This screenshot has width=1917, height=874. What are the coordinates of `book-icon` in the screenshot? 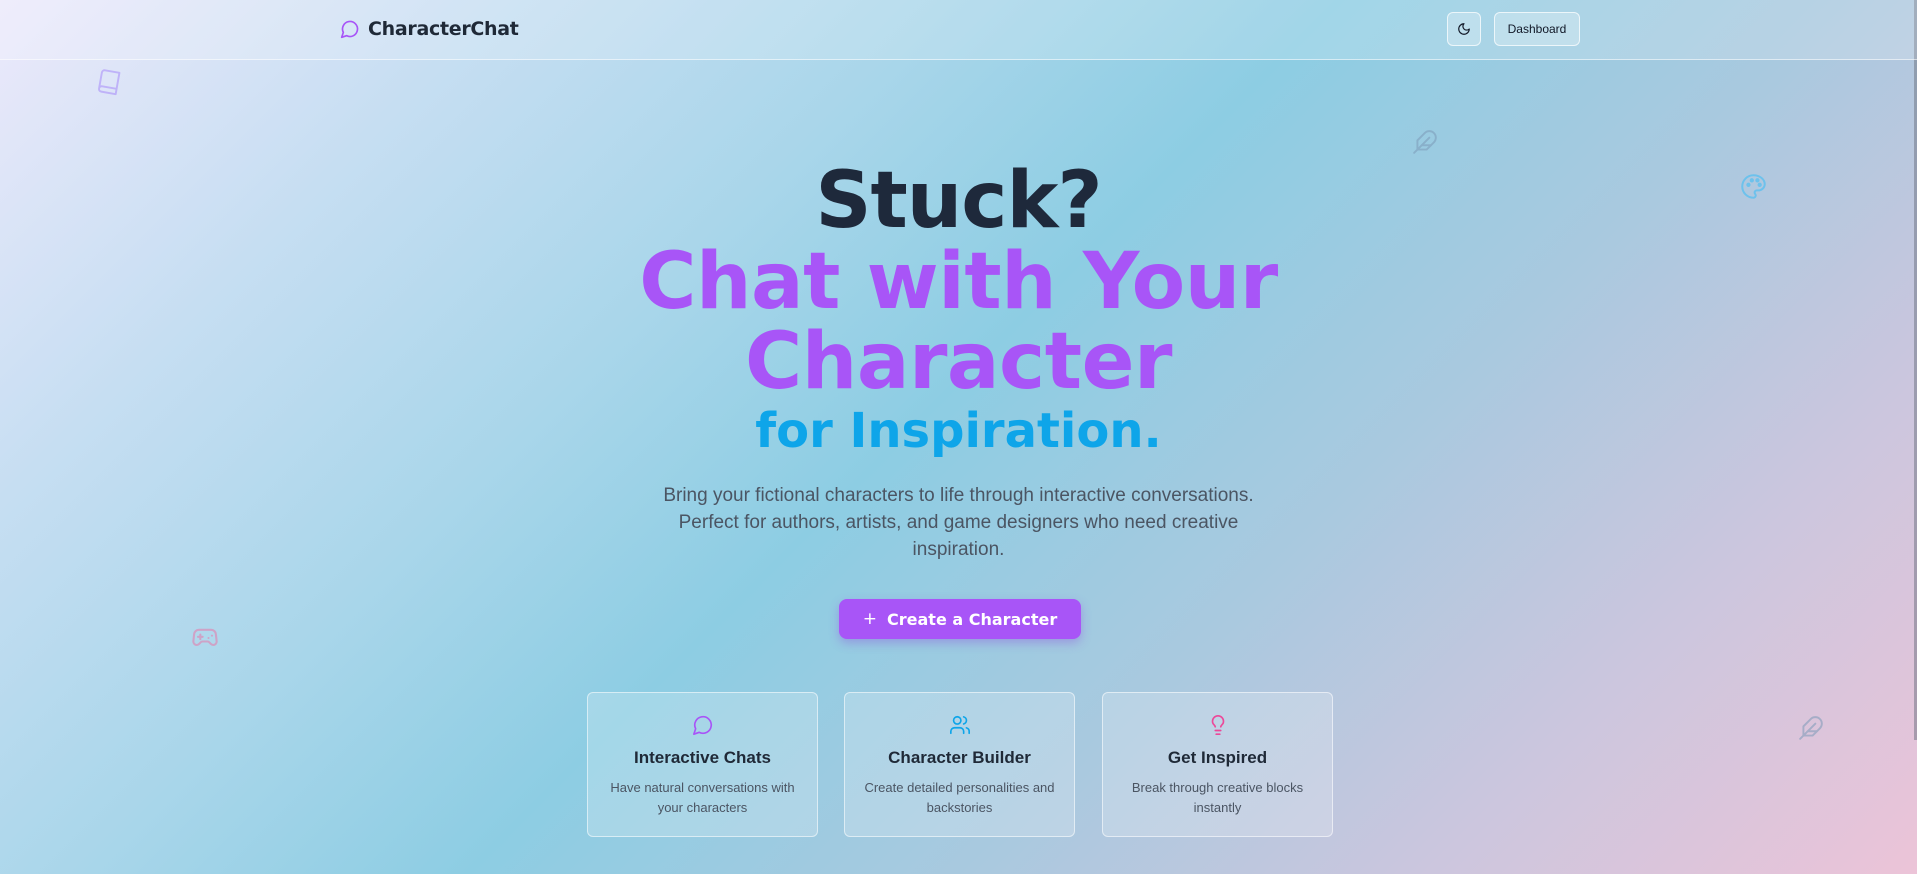 It's located at (109, 82).